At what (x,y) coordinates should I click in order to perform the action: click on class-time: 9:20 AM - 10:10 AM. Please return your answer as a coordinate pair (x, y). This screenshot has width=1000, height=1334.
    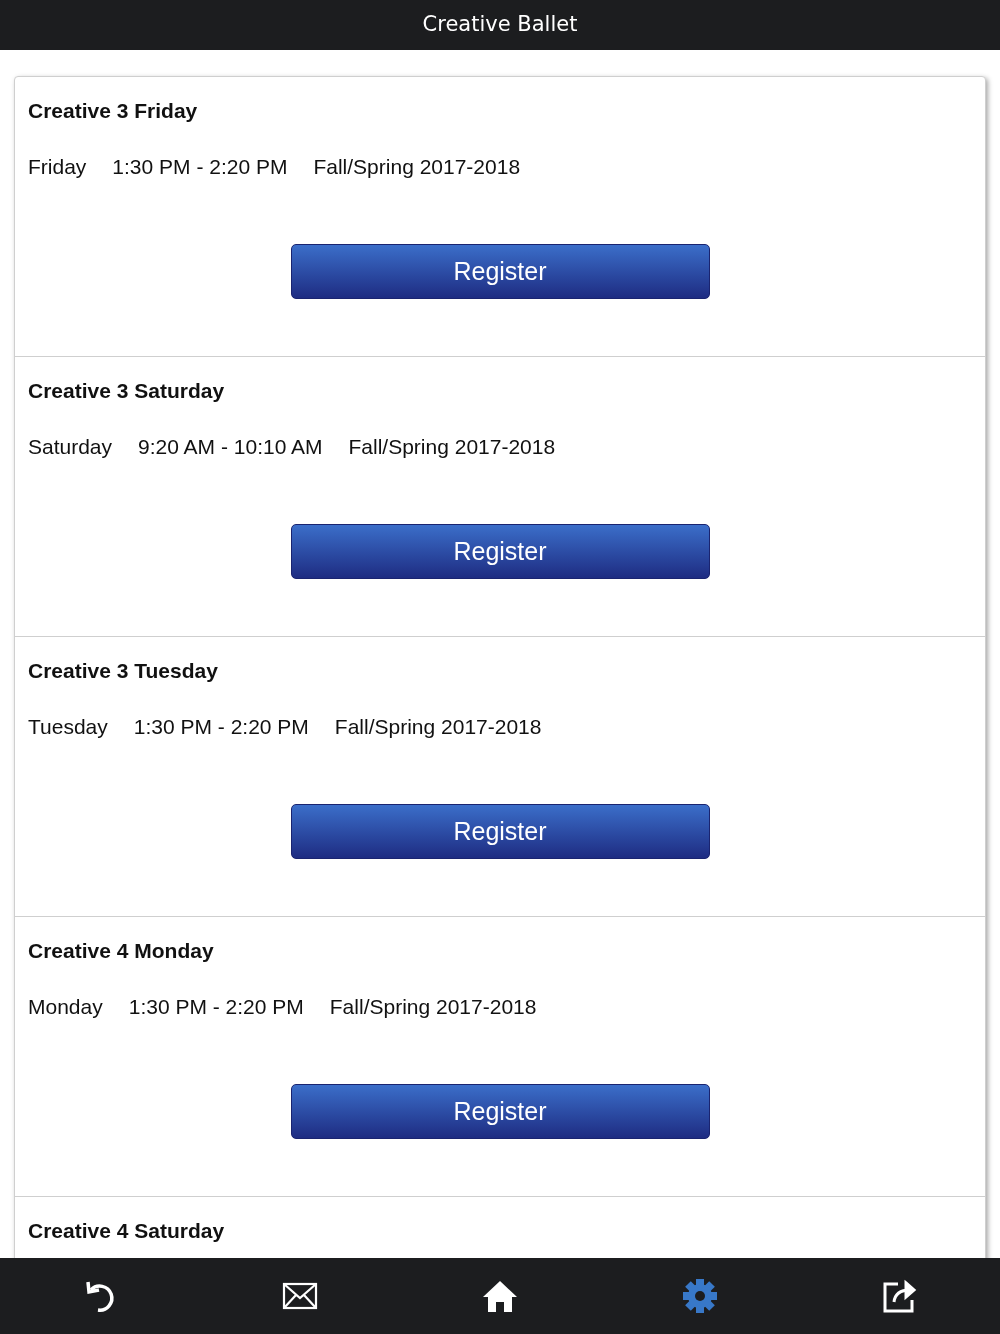
    Looking at the image, I should click on (230, 446).